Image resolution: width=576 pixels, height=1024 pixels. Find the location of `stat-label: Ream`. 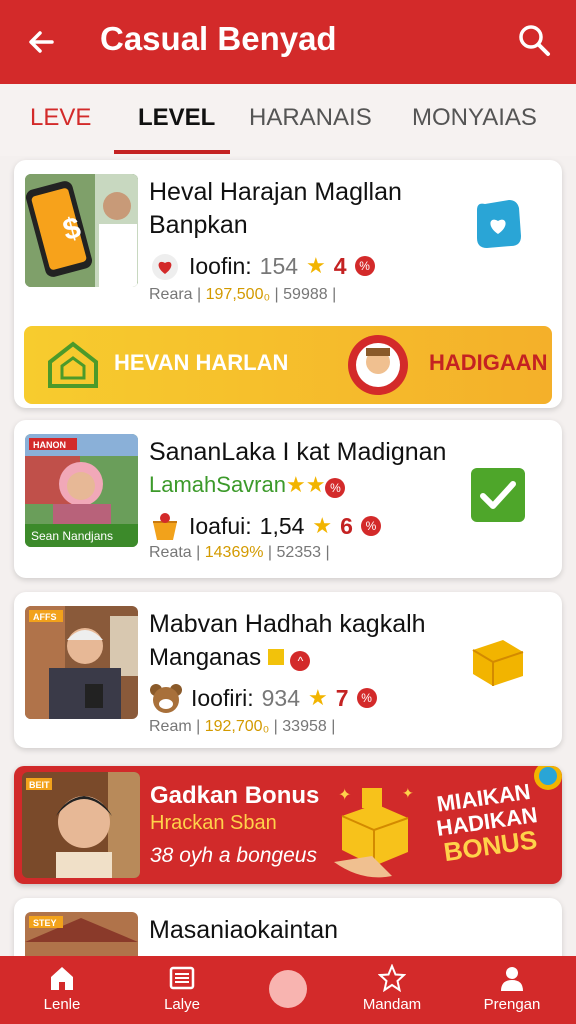

stat-label: Ream is located at coordinates (170, 726).